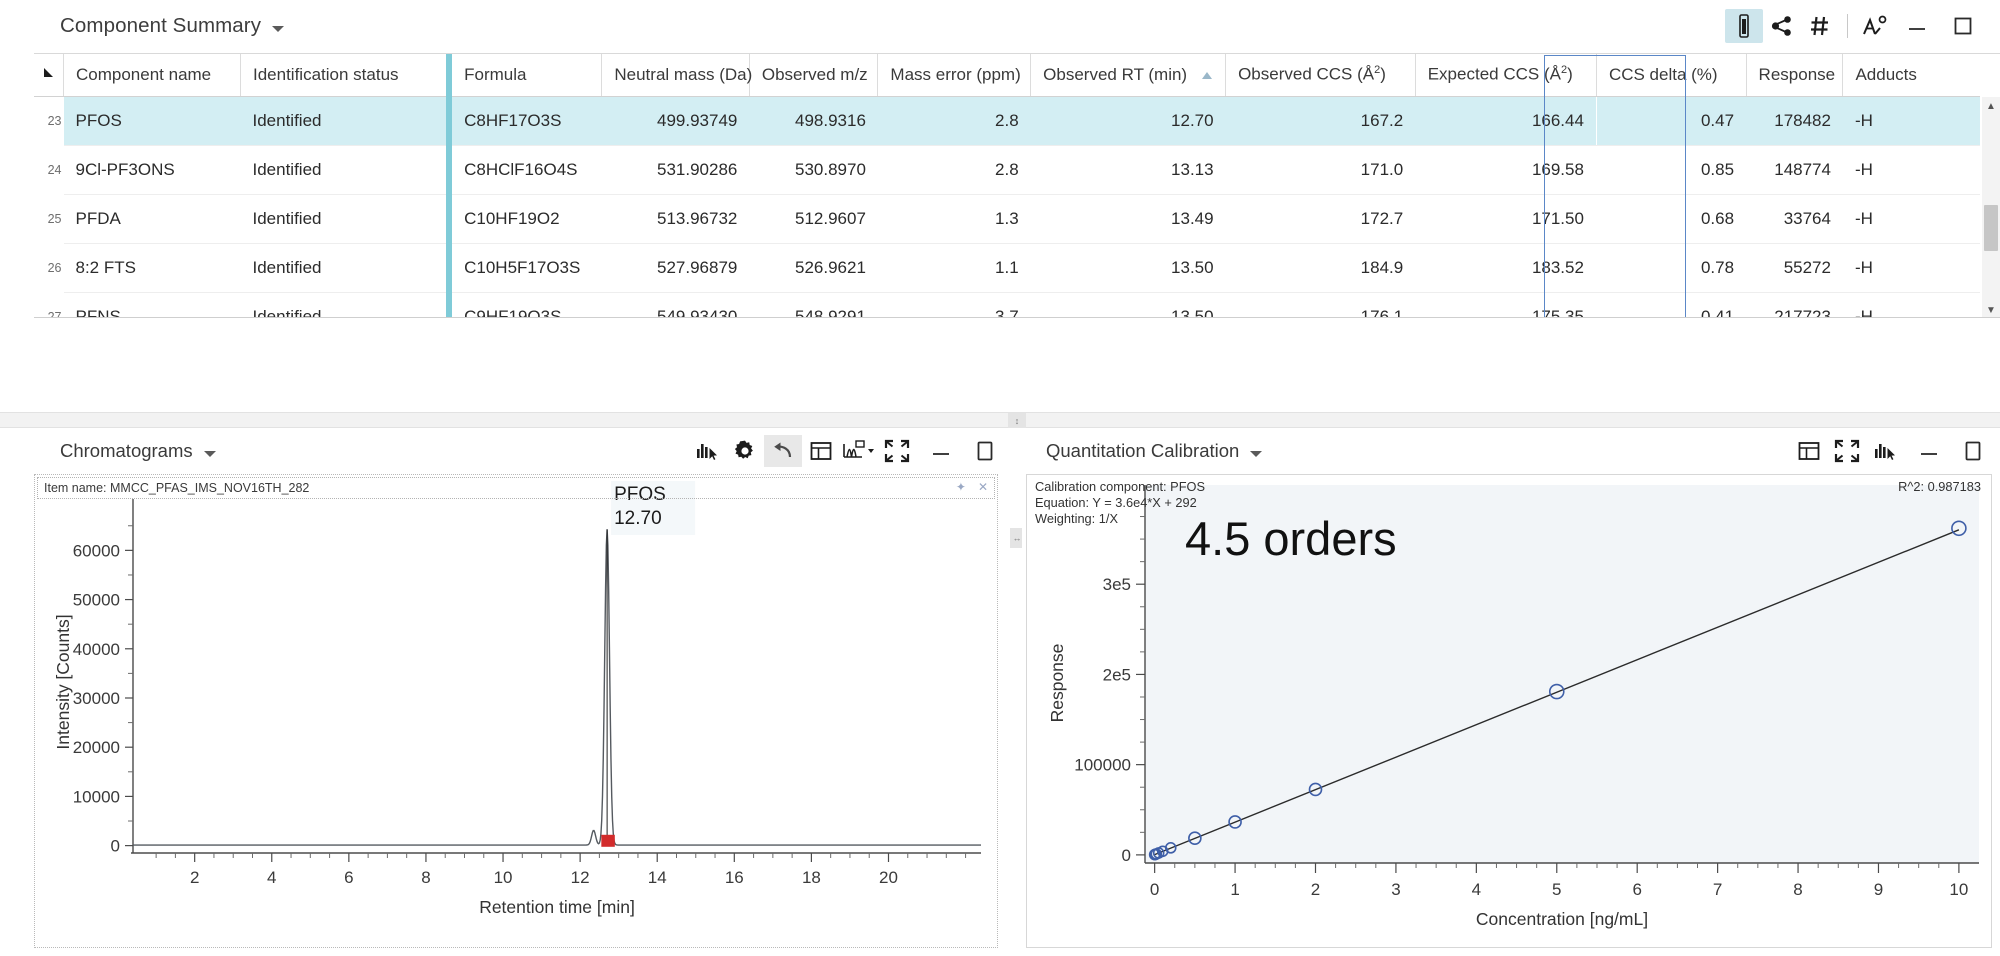 The height and width of the screenshot is (956, 2000). What do you see at coordinates (524, 268) in the screenshot?
I see `cell-formula: C10H5F17O3S` at bounding box center [524, 268].